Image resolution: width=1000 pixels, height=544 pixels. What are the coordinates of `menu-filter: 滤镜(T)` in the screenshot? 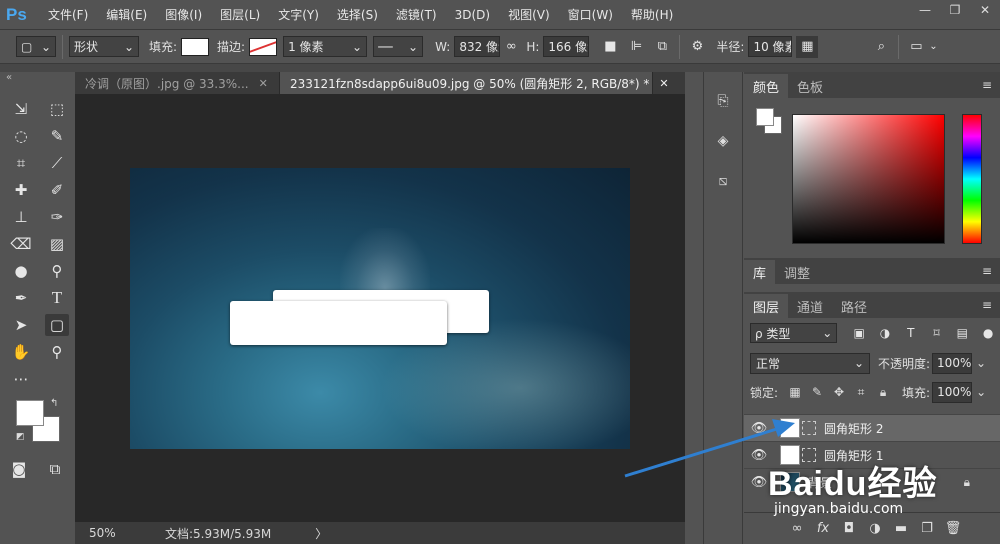 It's located at (416, 14).